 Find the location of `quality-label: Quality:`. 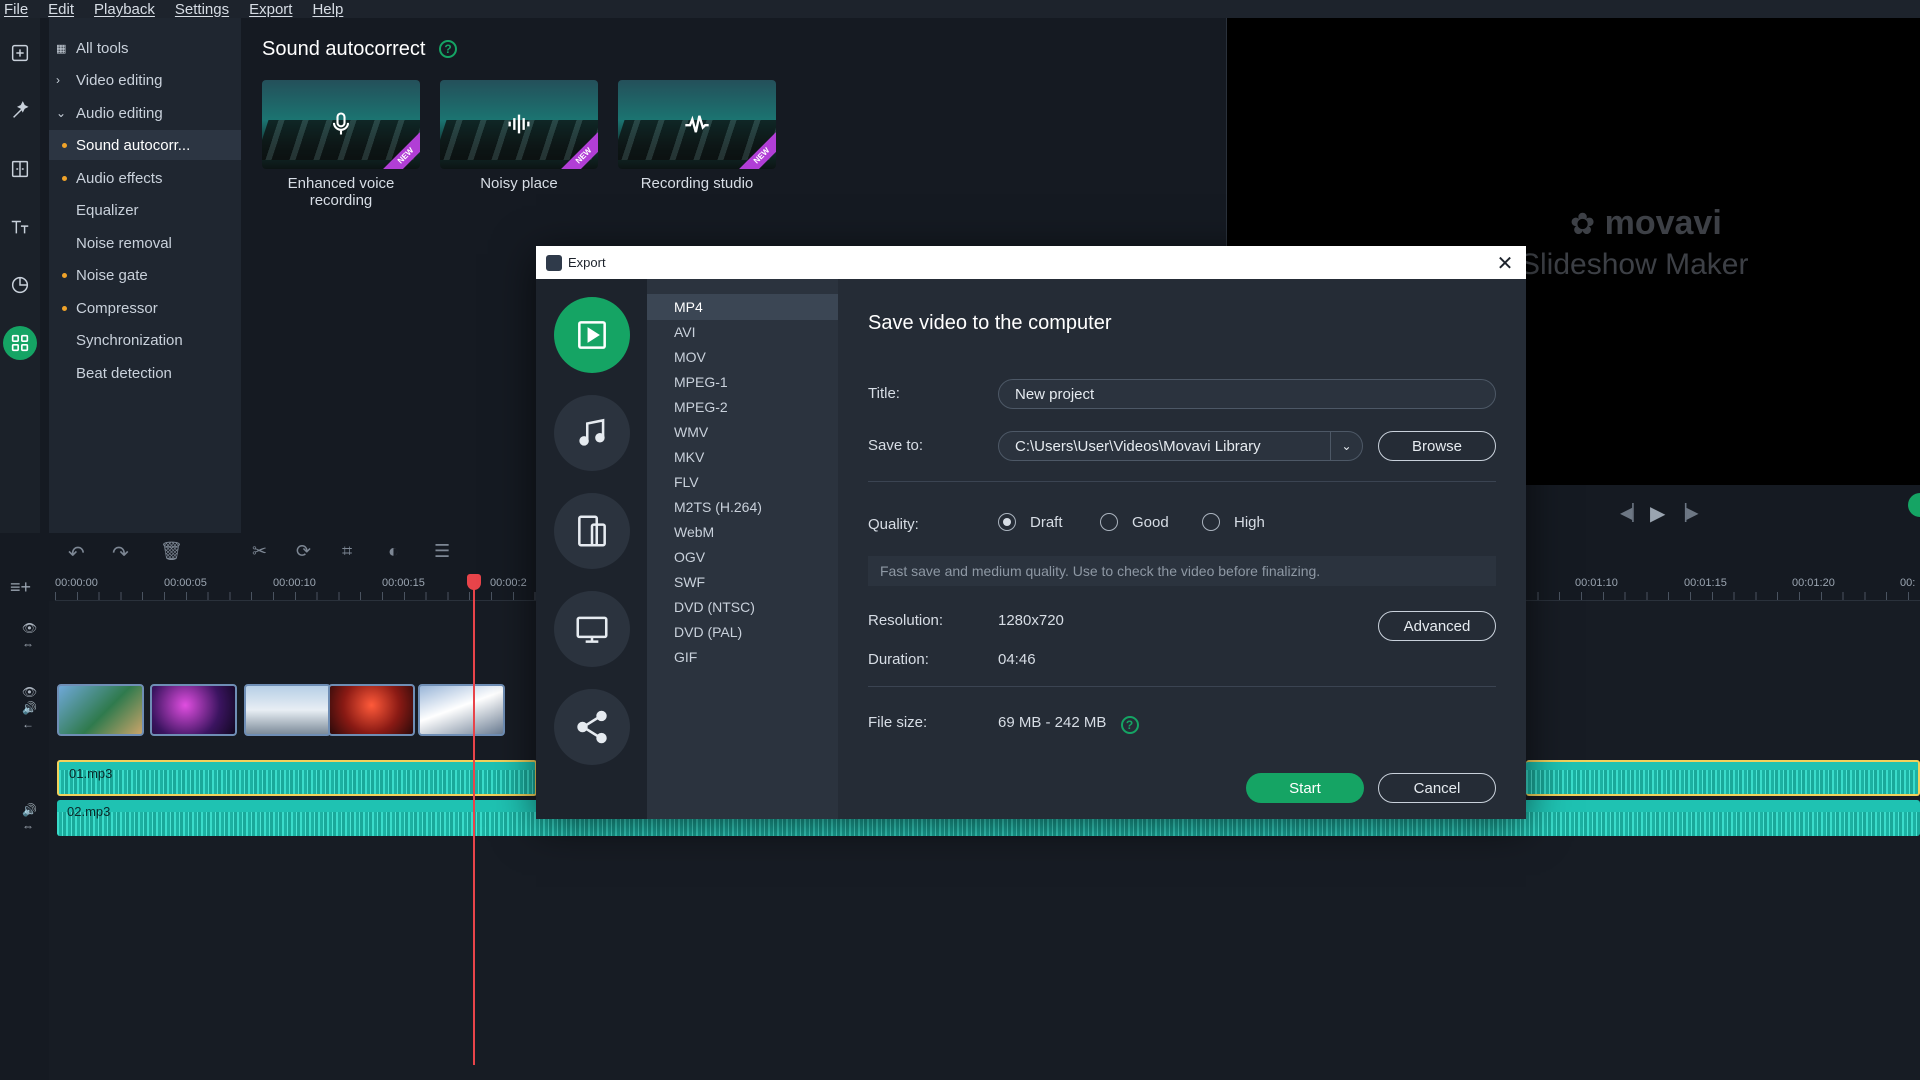

quality-label: Quality: is located at coordinates (893, 524).